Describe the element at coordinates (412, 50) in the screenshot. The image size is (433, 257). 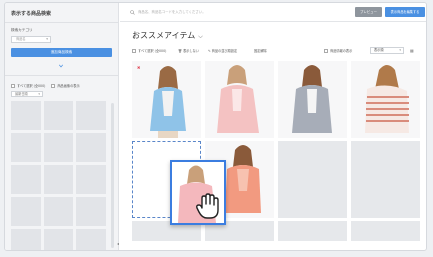
I see `grid-view-icon: ▦` at that location.